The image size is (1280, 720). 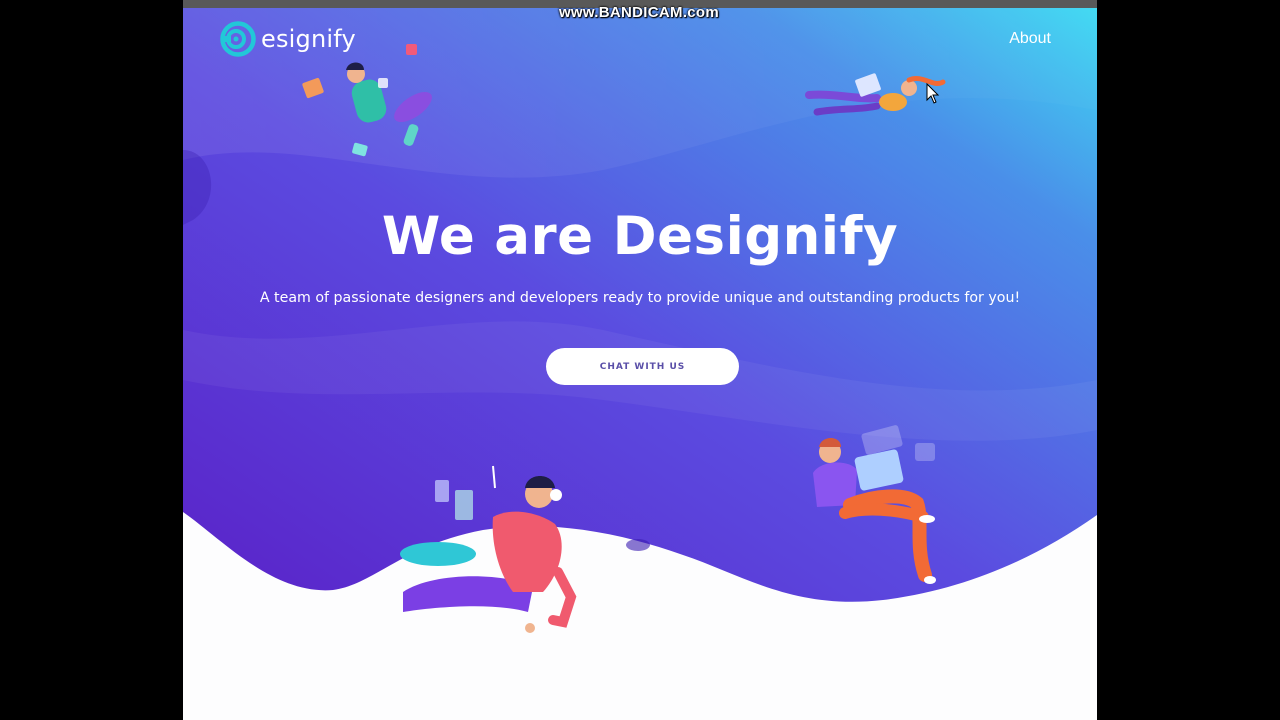 I want to click on brand-logo: esignify, so click(x=289, y=39).